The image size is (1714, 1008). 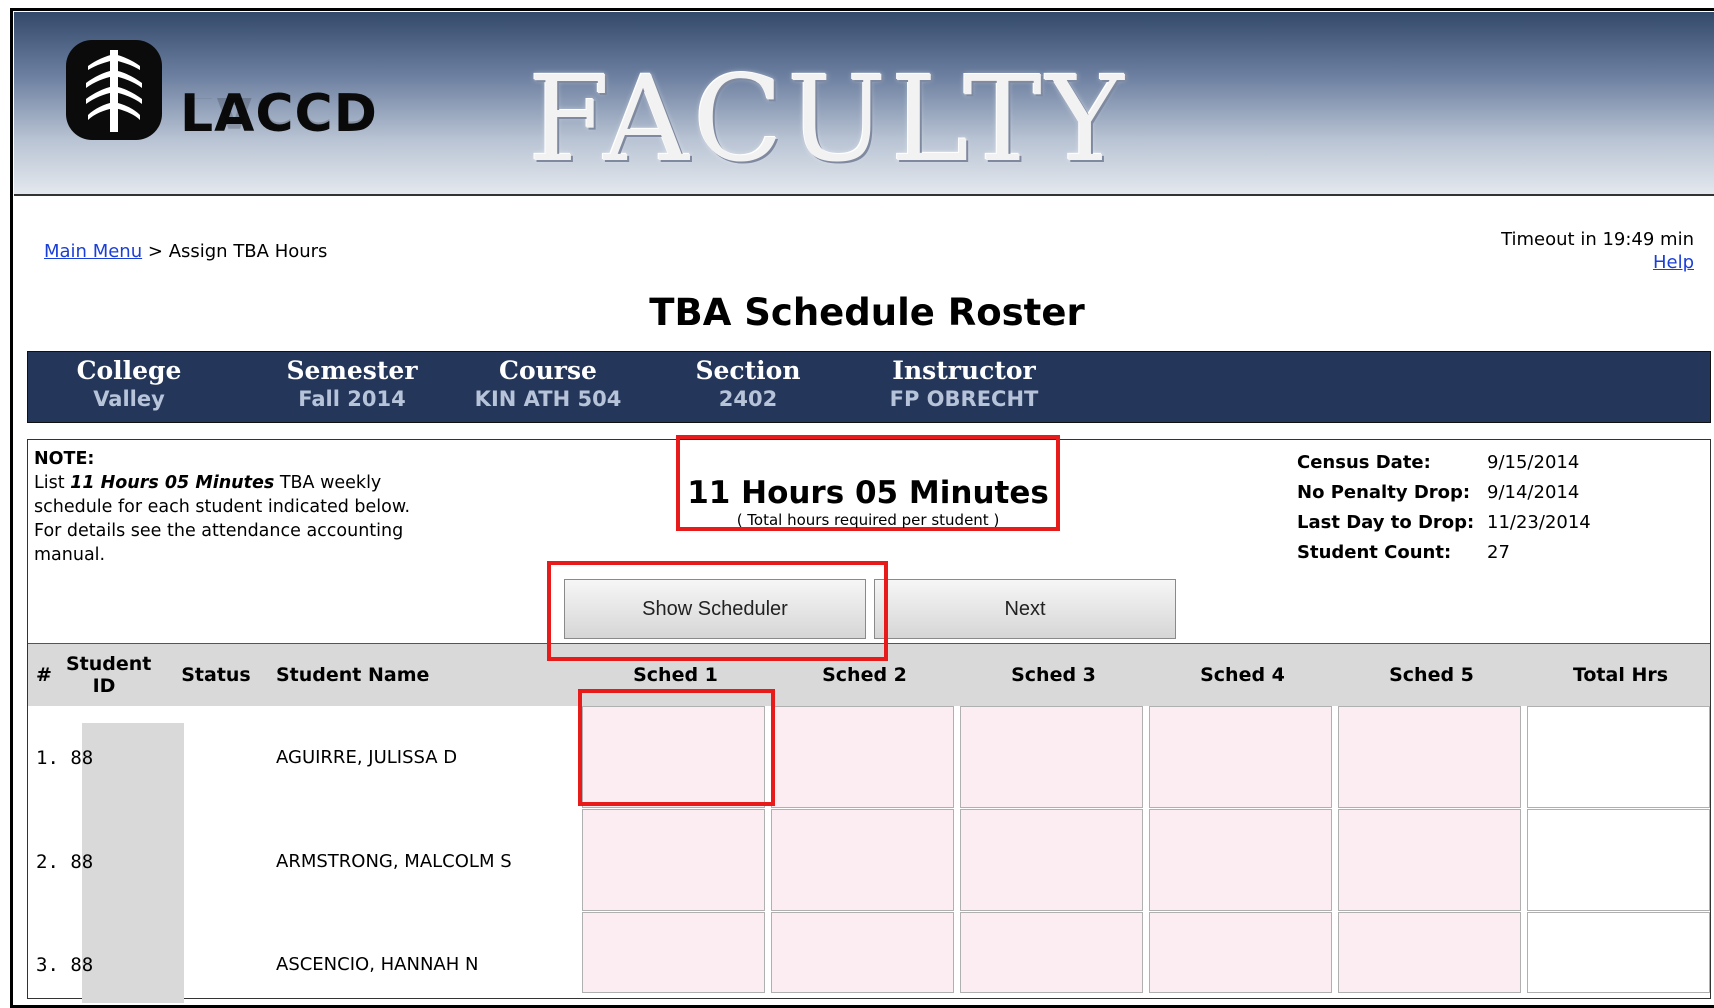 What do you see at coordinates (248, 251) in the screenshot?
I see `breadcrumb-current: Assign TBA Hours` at bounding box center [248, 251].